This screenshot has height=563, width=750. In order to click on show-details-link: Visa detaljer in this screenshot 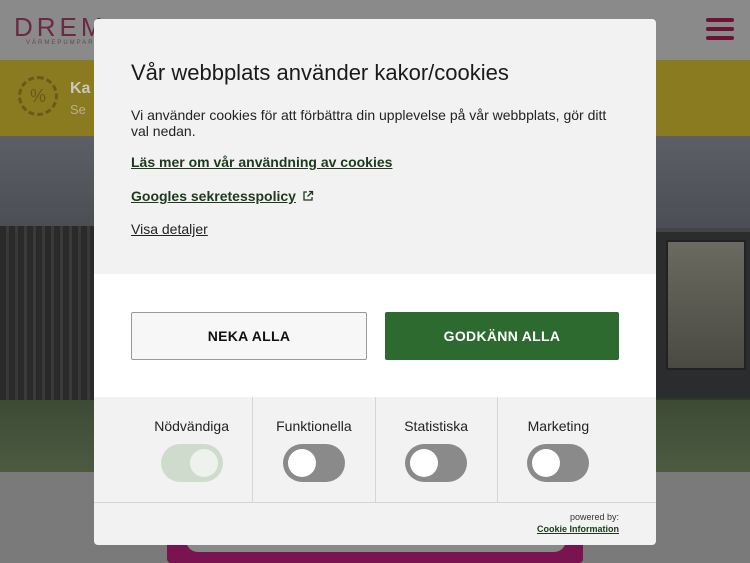, I will do `click(169, 229)`.